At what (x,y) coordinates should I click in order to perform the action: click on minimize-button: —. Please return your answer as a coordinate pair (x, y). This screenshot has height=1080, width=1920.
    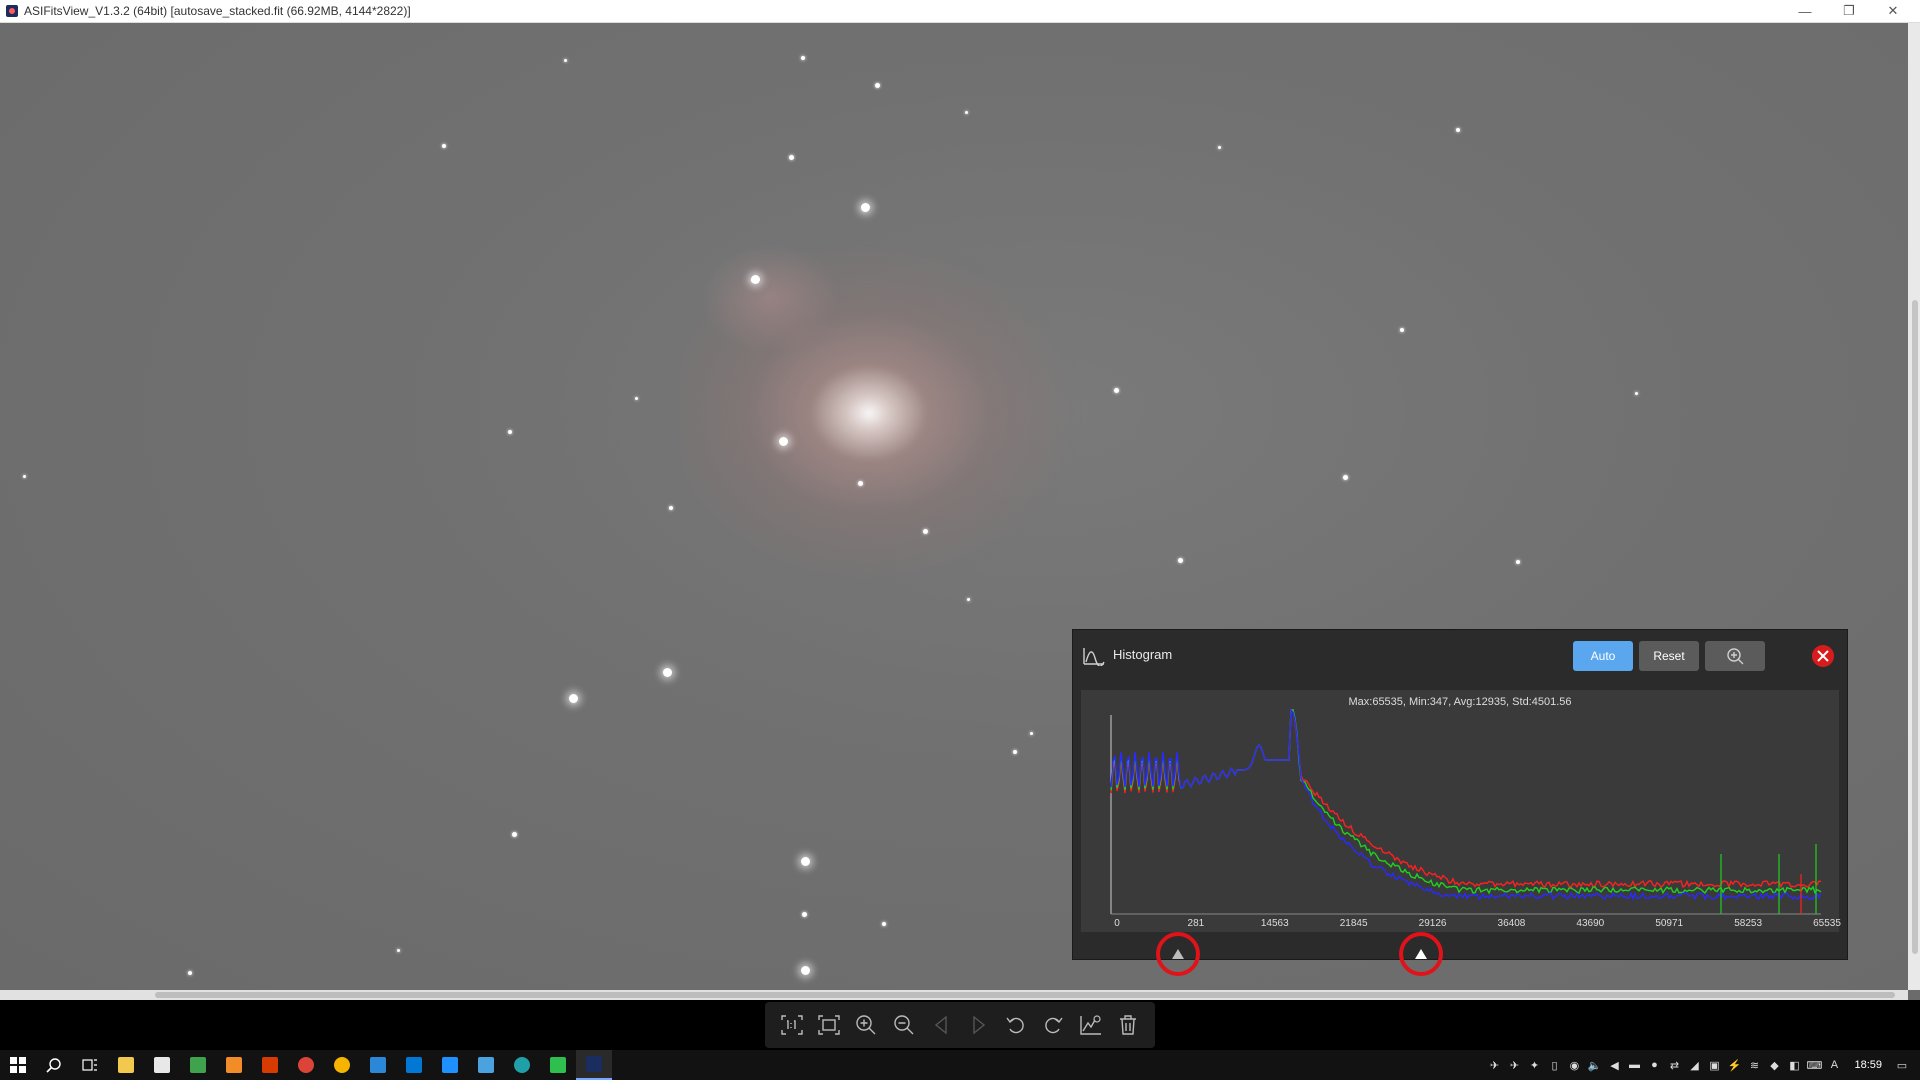
    Looking at the image, I should click on (1805, 11).